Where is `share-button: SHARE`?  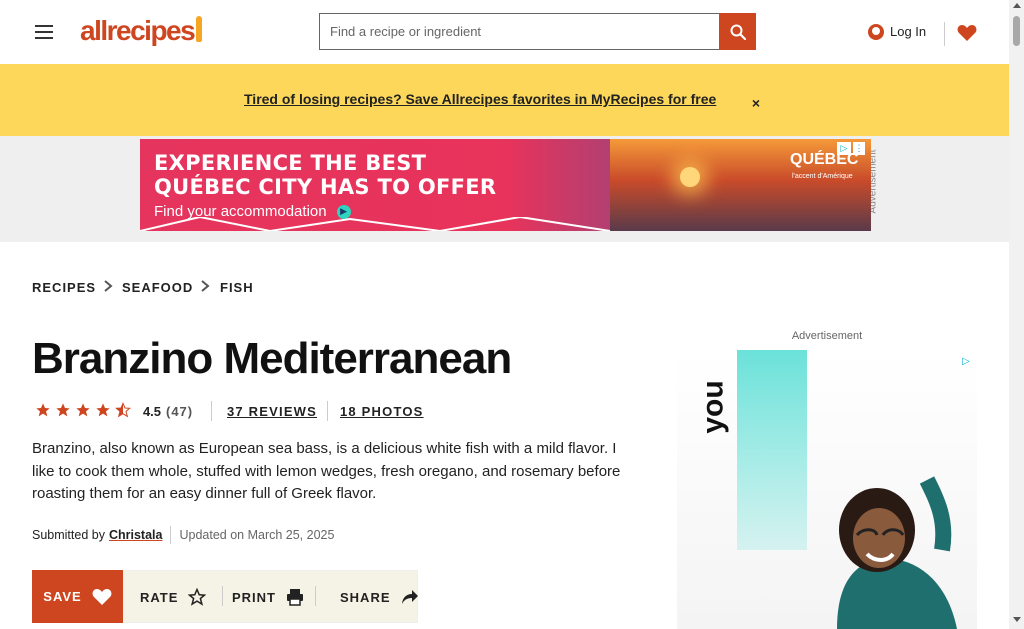
share-button: SHARE is located at coordinates (379, 597).